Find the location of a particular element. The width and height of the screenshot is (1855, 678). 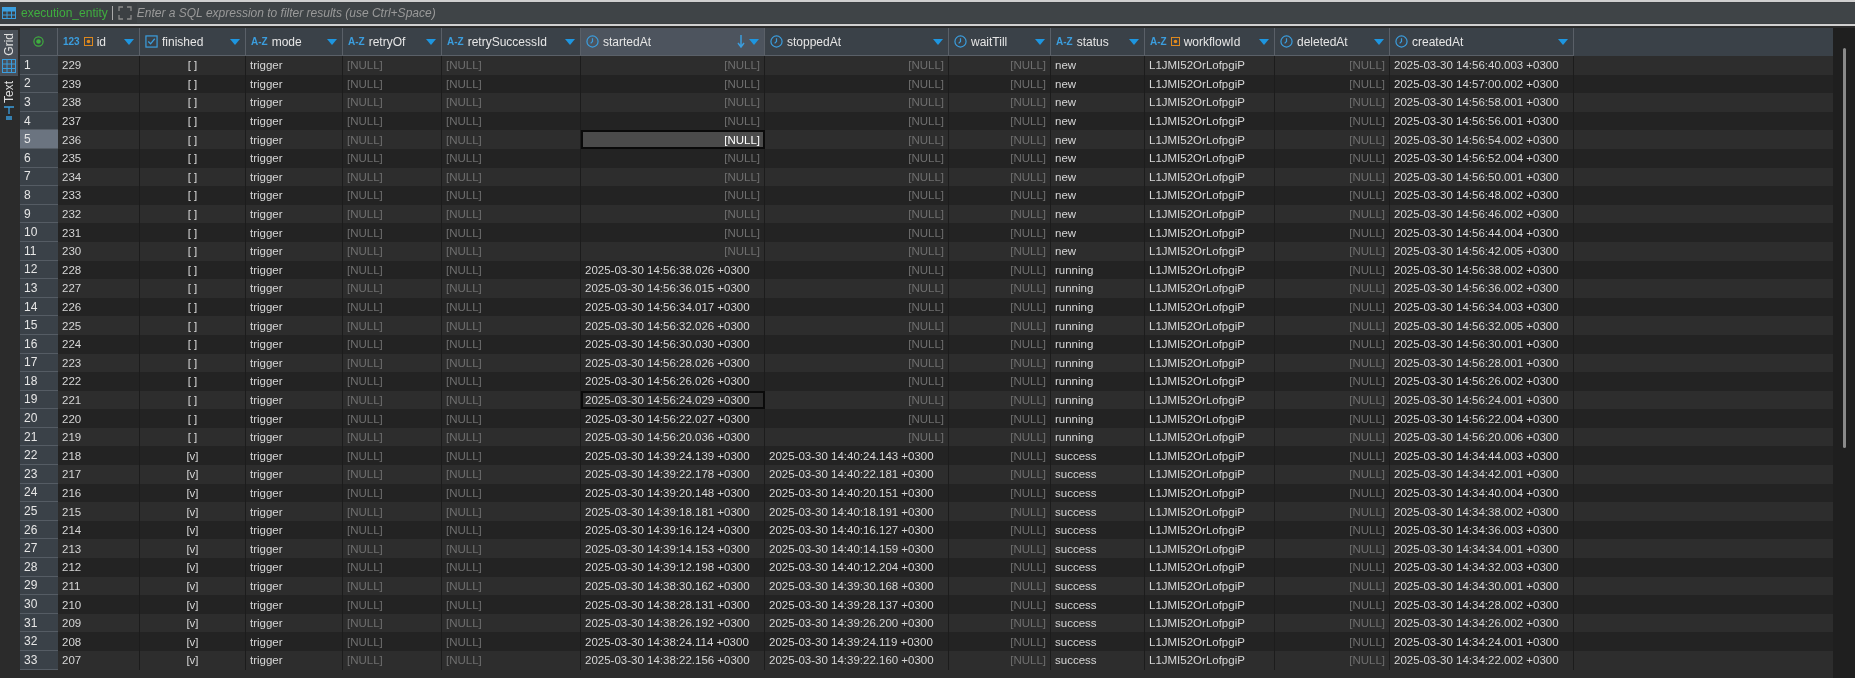

table-cell: 238 is located at coordinates (99, 102).